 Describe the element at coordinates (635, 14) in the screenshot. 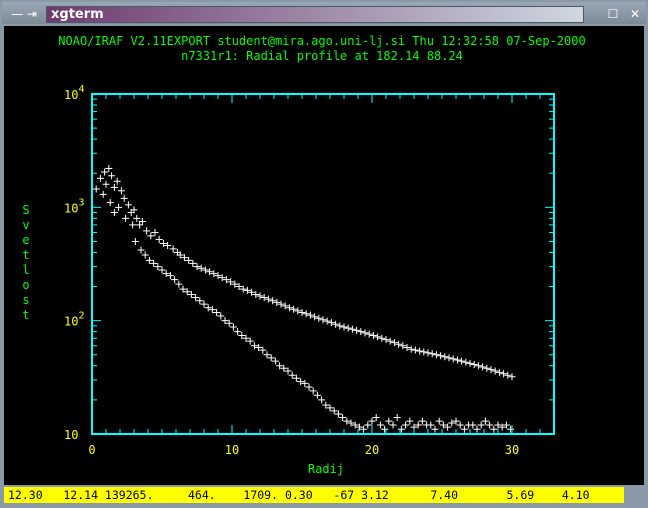

I see `close-button: ✕` at that location.